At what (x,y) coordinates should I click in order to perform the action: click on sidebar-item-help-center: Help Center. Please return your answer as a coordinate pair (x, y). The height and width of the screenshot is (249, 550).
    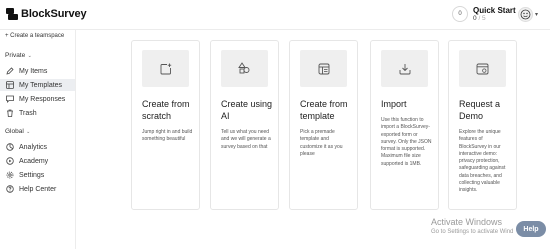
    Looking at the image, I should click on (37, 189).